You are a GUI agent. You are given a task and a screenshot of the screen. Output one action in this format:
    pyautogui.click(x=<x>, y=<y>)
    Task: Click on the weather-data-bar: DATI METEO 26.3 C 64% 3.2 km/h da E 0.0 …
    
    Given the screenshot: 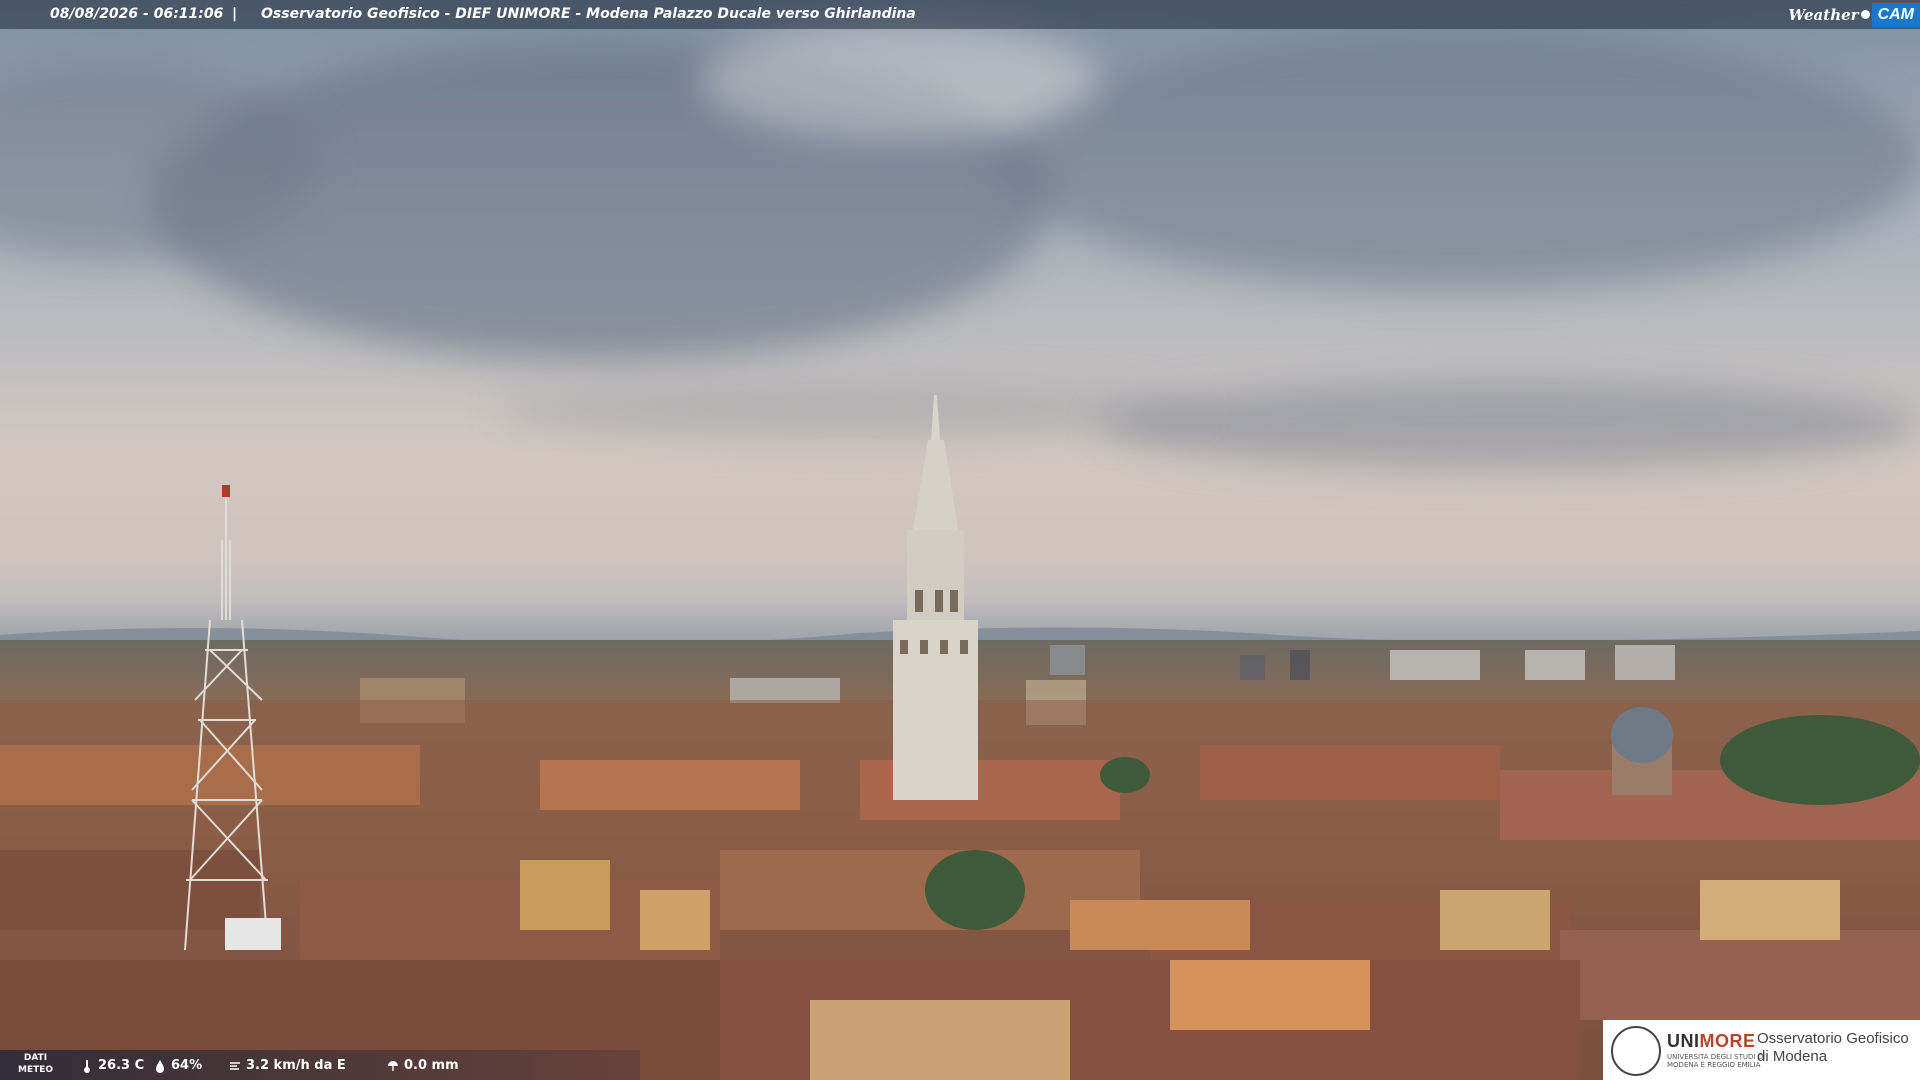 What is the action you would take?
    pyautogui.click(x=320, y=1065)
    